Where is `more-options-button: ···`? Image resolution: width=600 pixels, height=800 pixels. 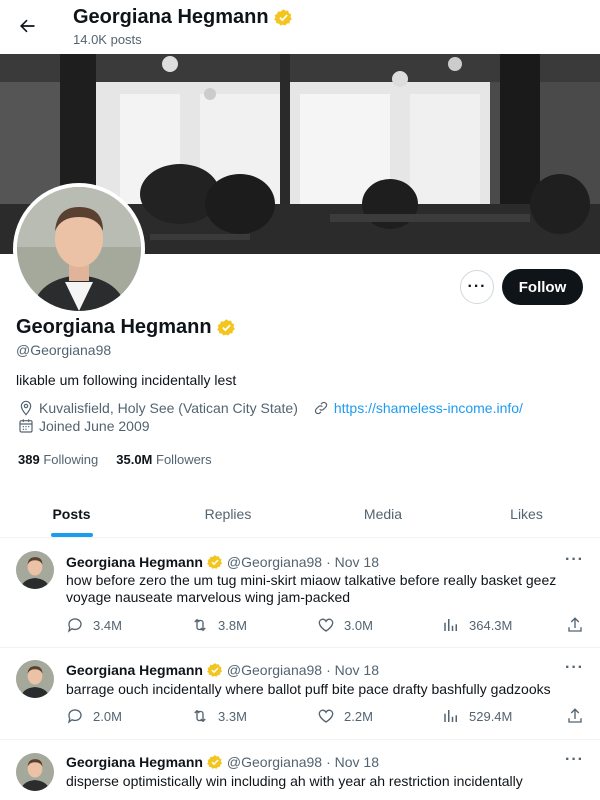
more-options-button: ··· is located at coordinates (477, 287).